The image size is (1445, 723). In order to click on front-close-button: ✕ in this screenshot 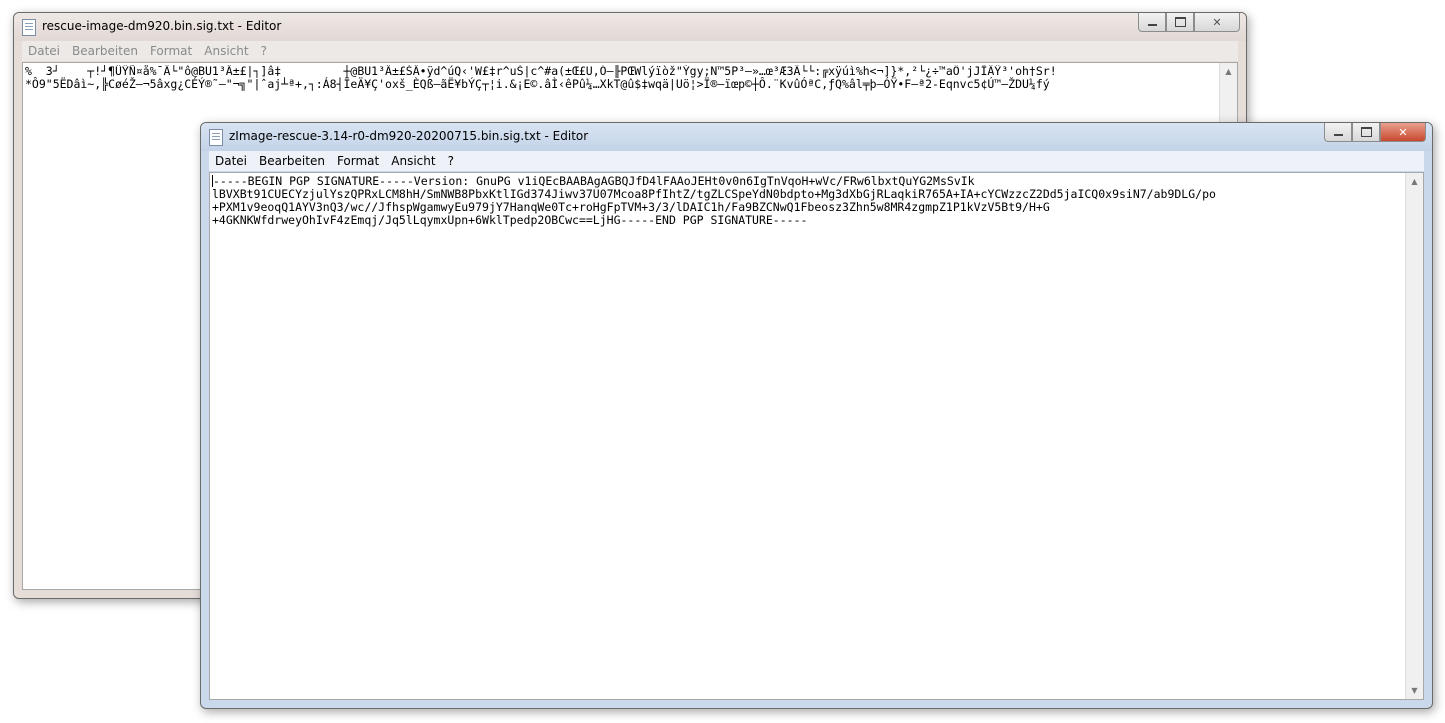, I will do `click(1403, 132)`.